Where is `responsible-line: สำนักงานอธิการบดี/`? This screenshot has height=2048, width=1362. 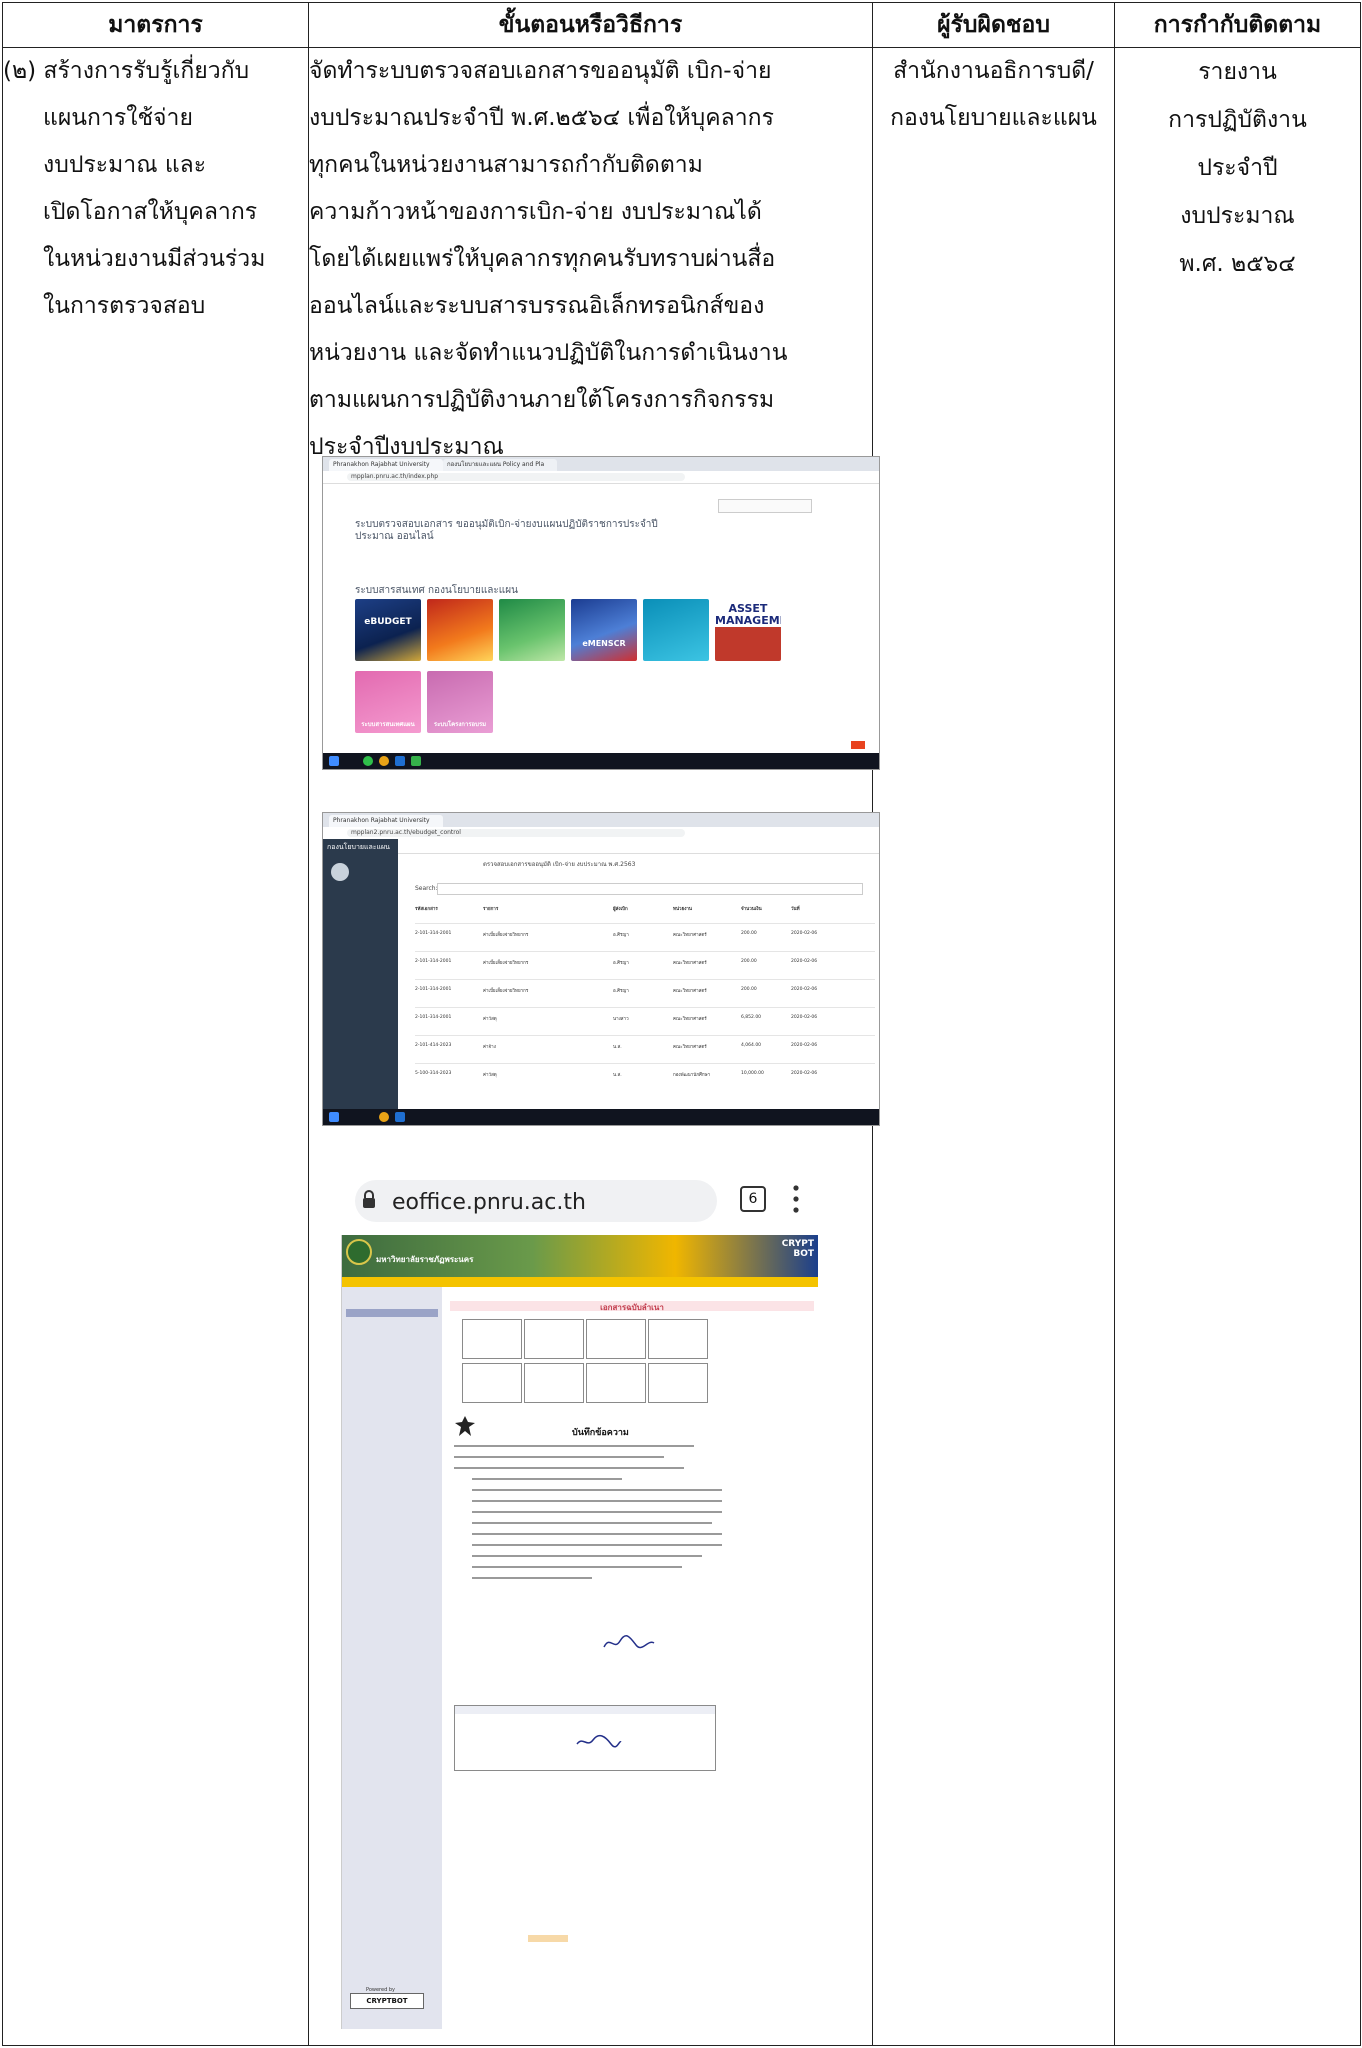 responsible-line: สำนักงานอธิการบดี/ is located at coordinates (993, 71).